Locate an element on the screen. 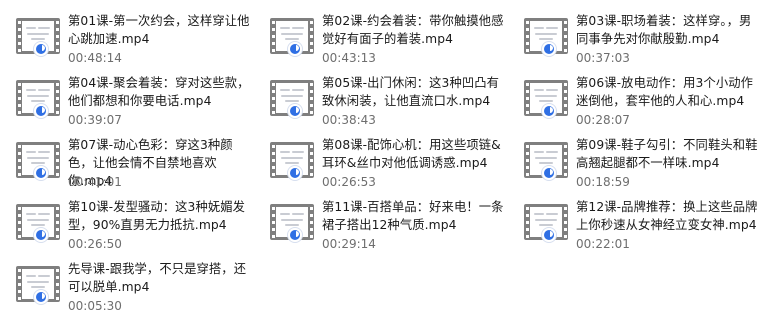 Image resolution: width=780 pixels, height=315 pixels. file-item: 第07课-动心色彩：穿这3种颜色，让他会情不自禁地喜欢你.mp4 00:41:01 is located at coordinates (125, 160).